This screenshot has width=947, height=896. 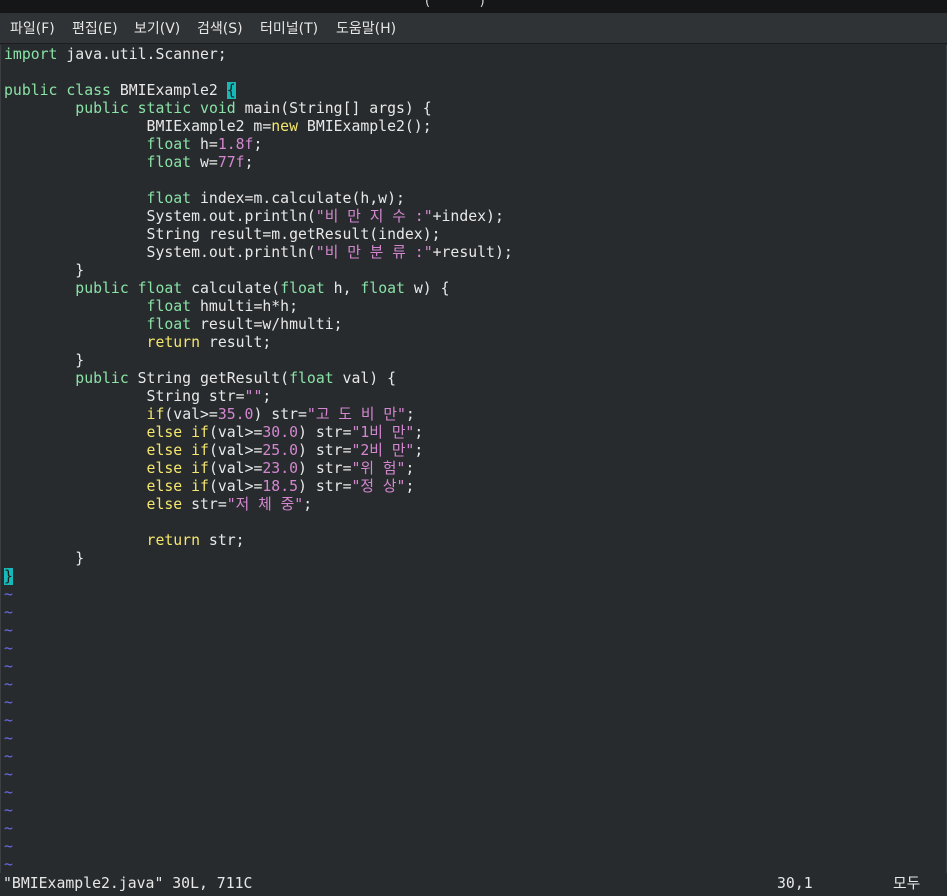 I want to click on code-token: 77f, so click(x=231, y=162).